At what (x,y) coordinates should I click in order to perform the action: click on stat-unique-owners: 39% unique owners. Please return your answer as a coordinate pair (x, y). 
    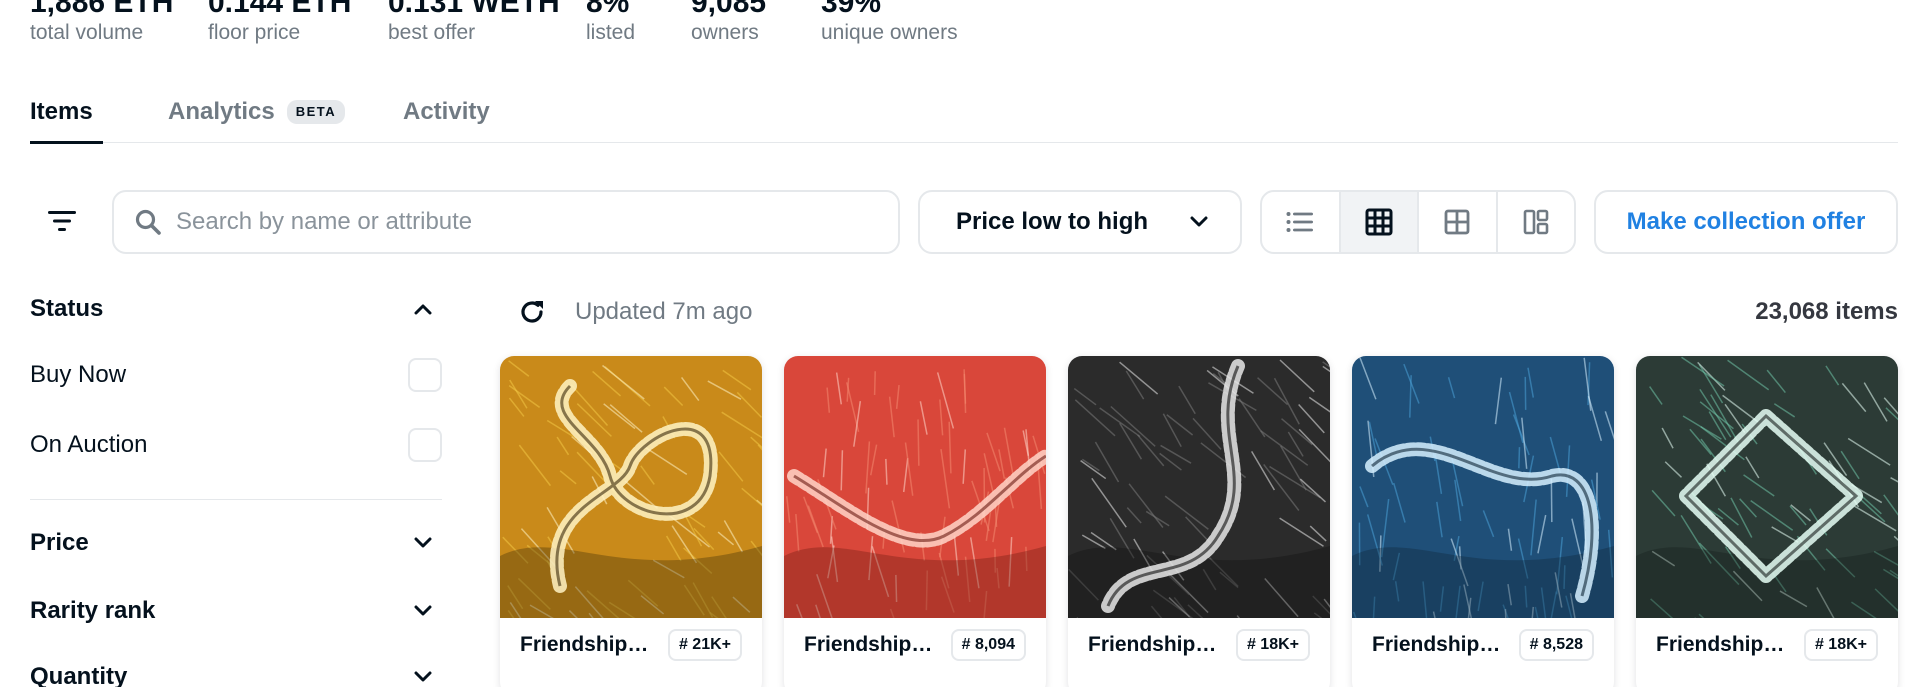
    Looking at the image, I should click on (889, 23).